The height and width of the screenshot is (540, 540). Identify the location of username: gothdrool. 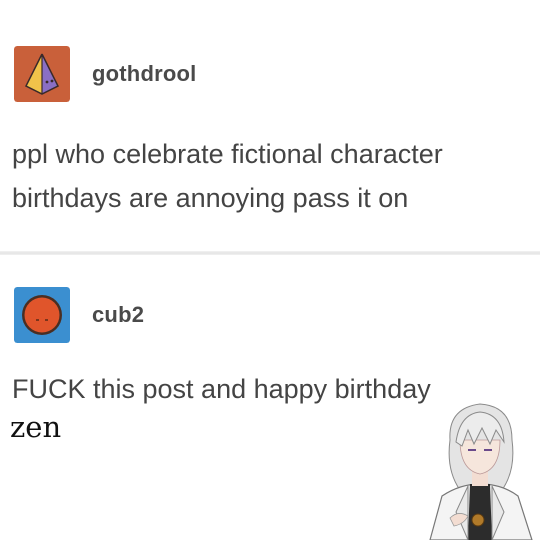
(144, 74).